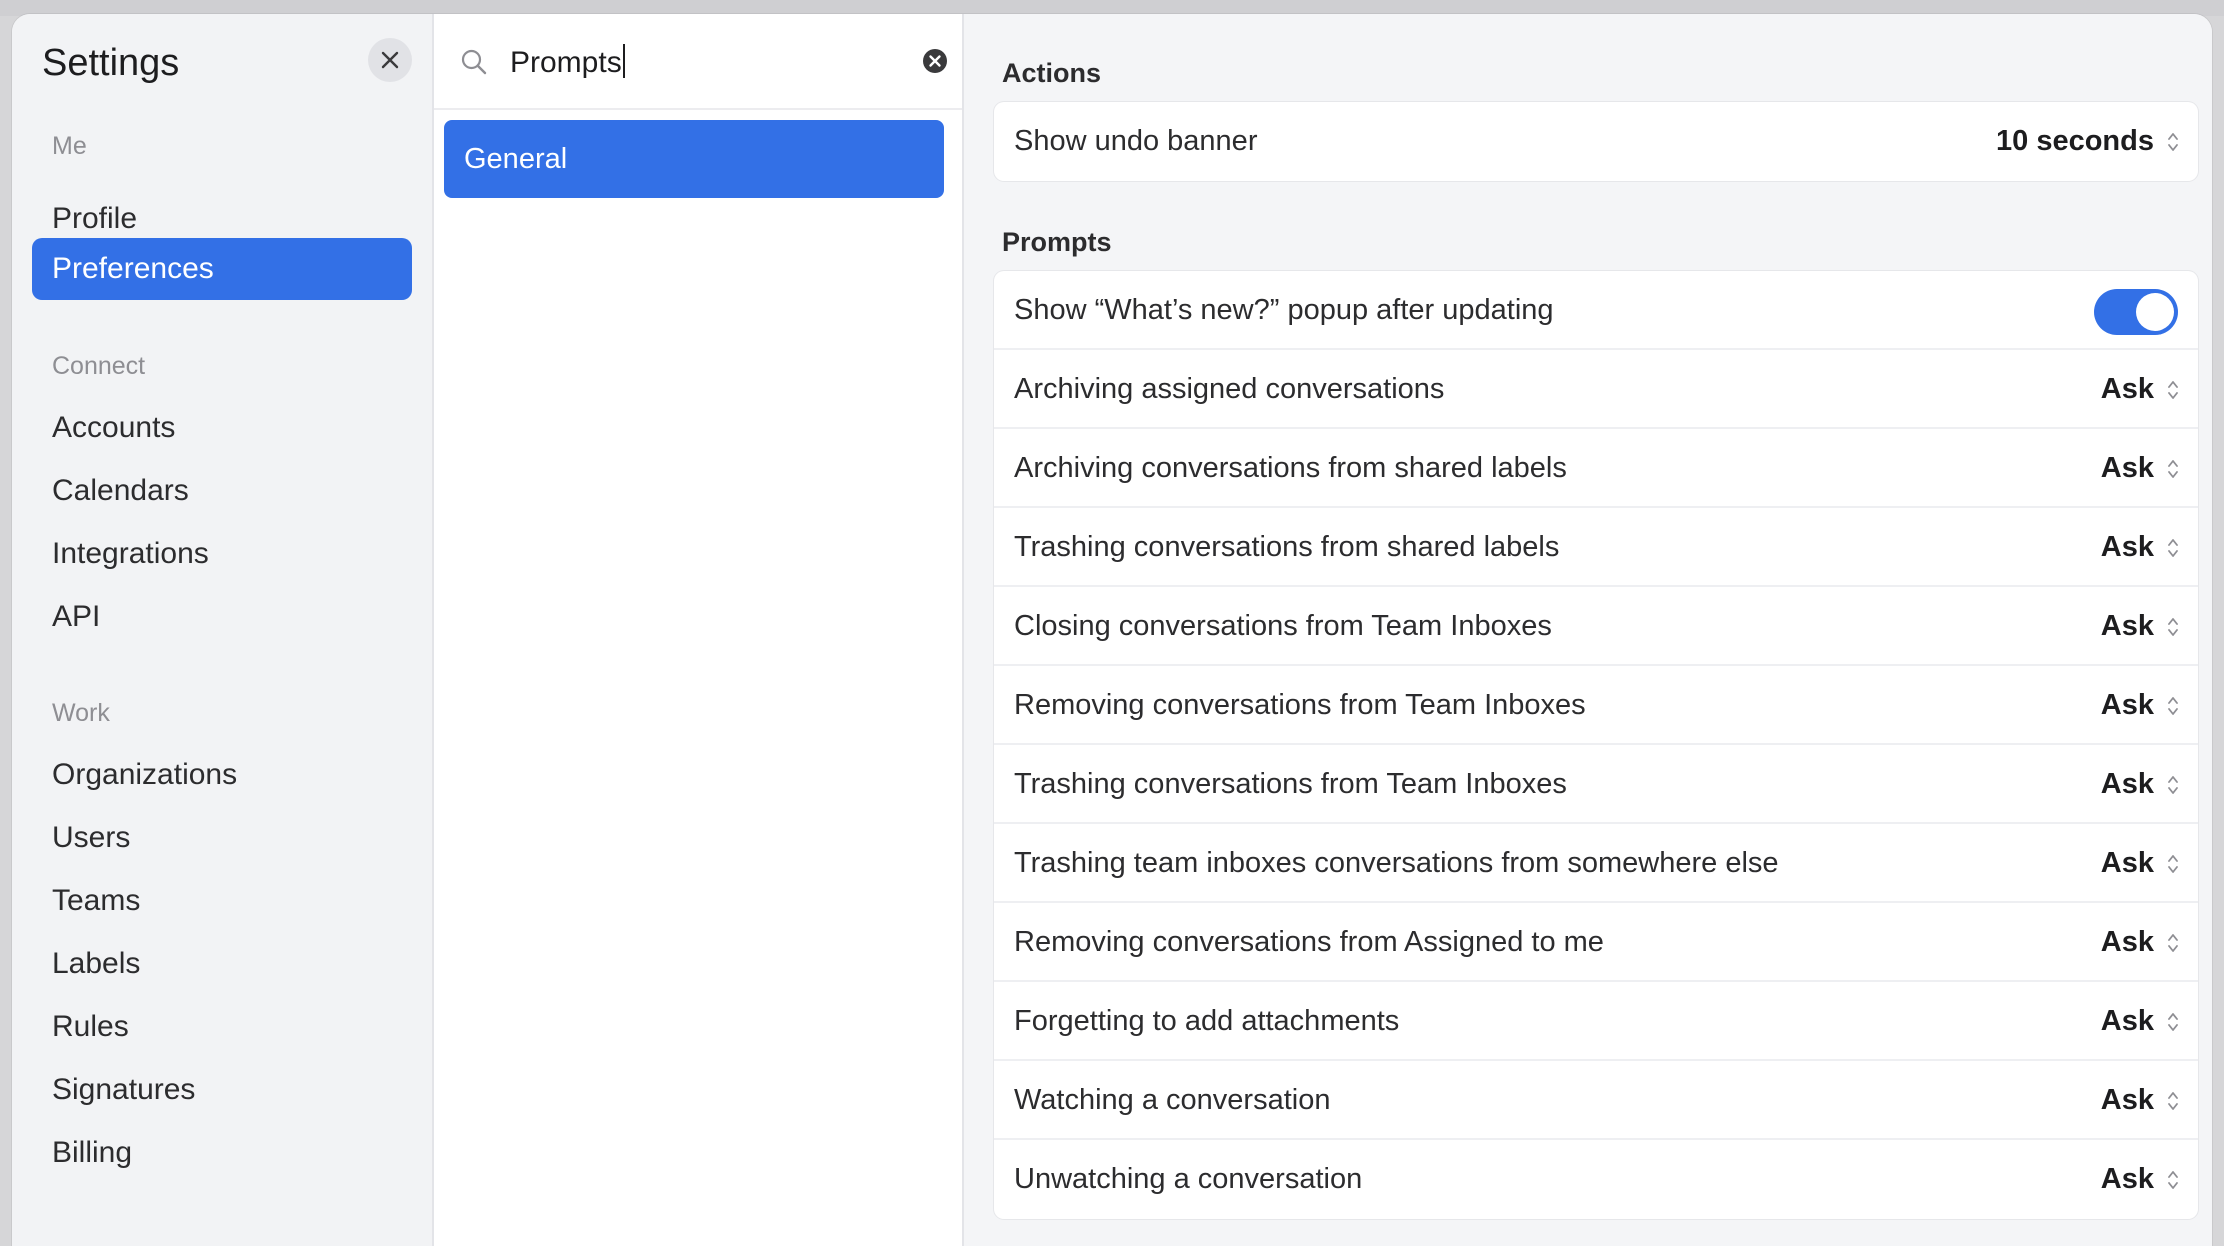 This screenshot has width=2224, height=1246. What do you see at coordinates (694, 159) in the screenshot?
I see `search-result-general: General` at bounding box center [694, 159].